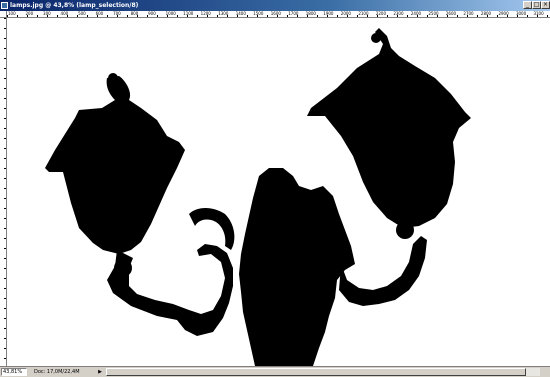 The height and width of the screenshot is (377, 550). What do you see at coordinates (99, 13) in the screenshot?
I see `ruler-label: 600` at bounding box center [99, 13].